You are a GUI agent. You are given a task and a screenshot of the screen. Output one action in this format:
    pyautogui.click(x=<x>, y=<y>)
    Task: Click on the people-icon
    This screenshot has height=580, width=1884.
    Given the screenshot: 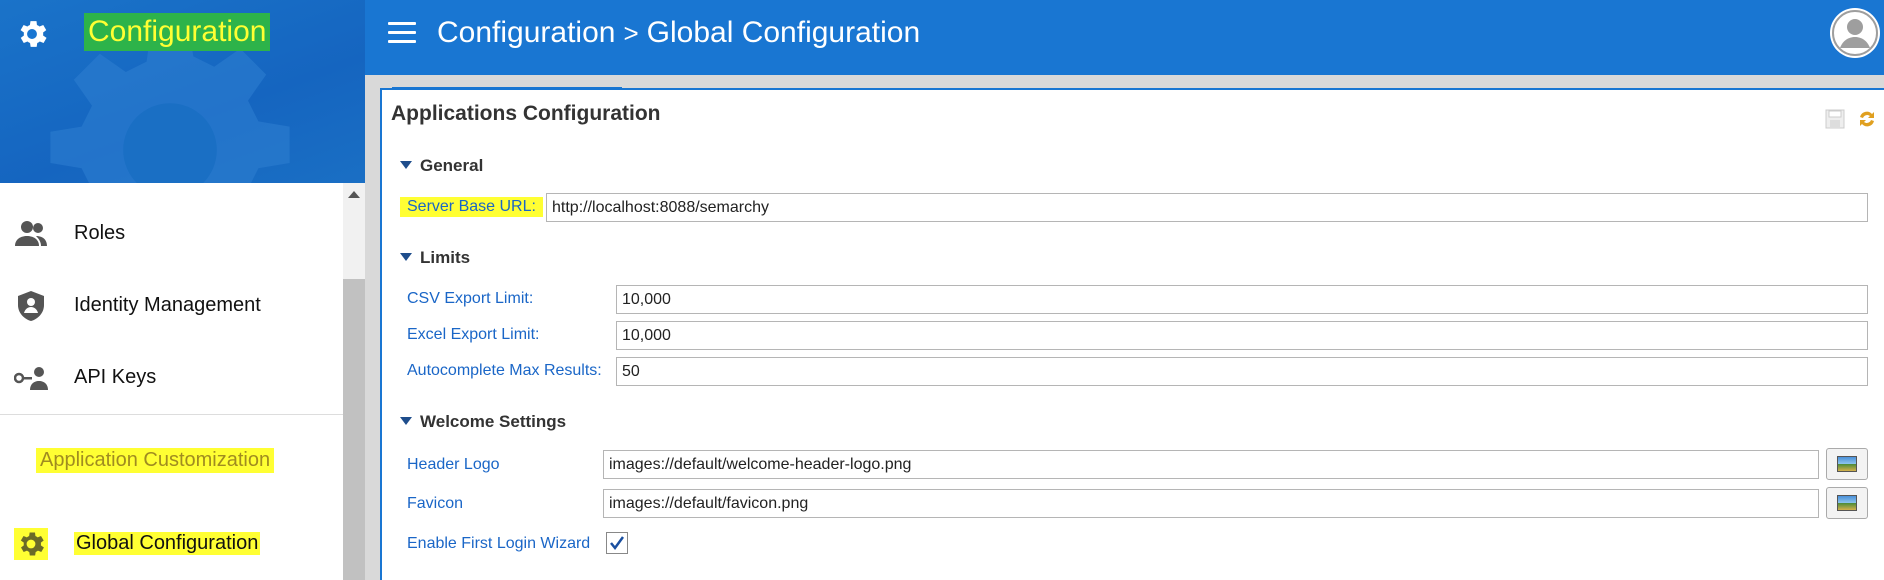 What is the action you would take?
    pyautogui.click(x=31, y=233)
    